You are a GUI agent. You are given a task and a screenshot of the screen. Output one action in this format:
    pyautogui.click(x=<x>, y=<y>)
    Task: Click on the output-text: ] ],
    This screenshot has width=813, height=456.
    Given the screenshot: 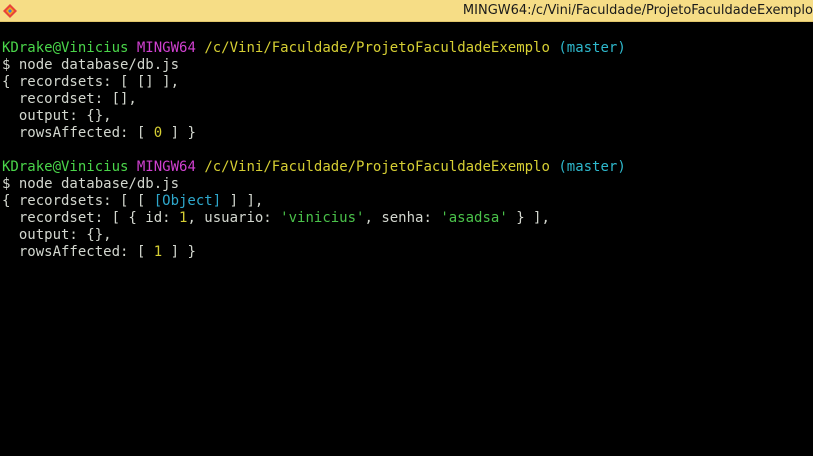 What is the action you would take?
    pyautogui.click(x=242, y=201)
    